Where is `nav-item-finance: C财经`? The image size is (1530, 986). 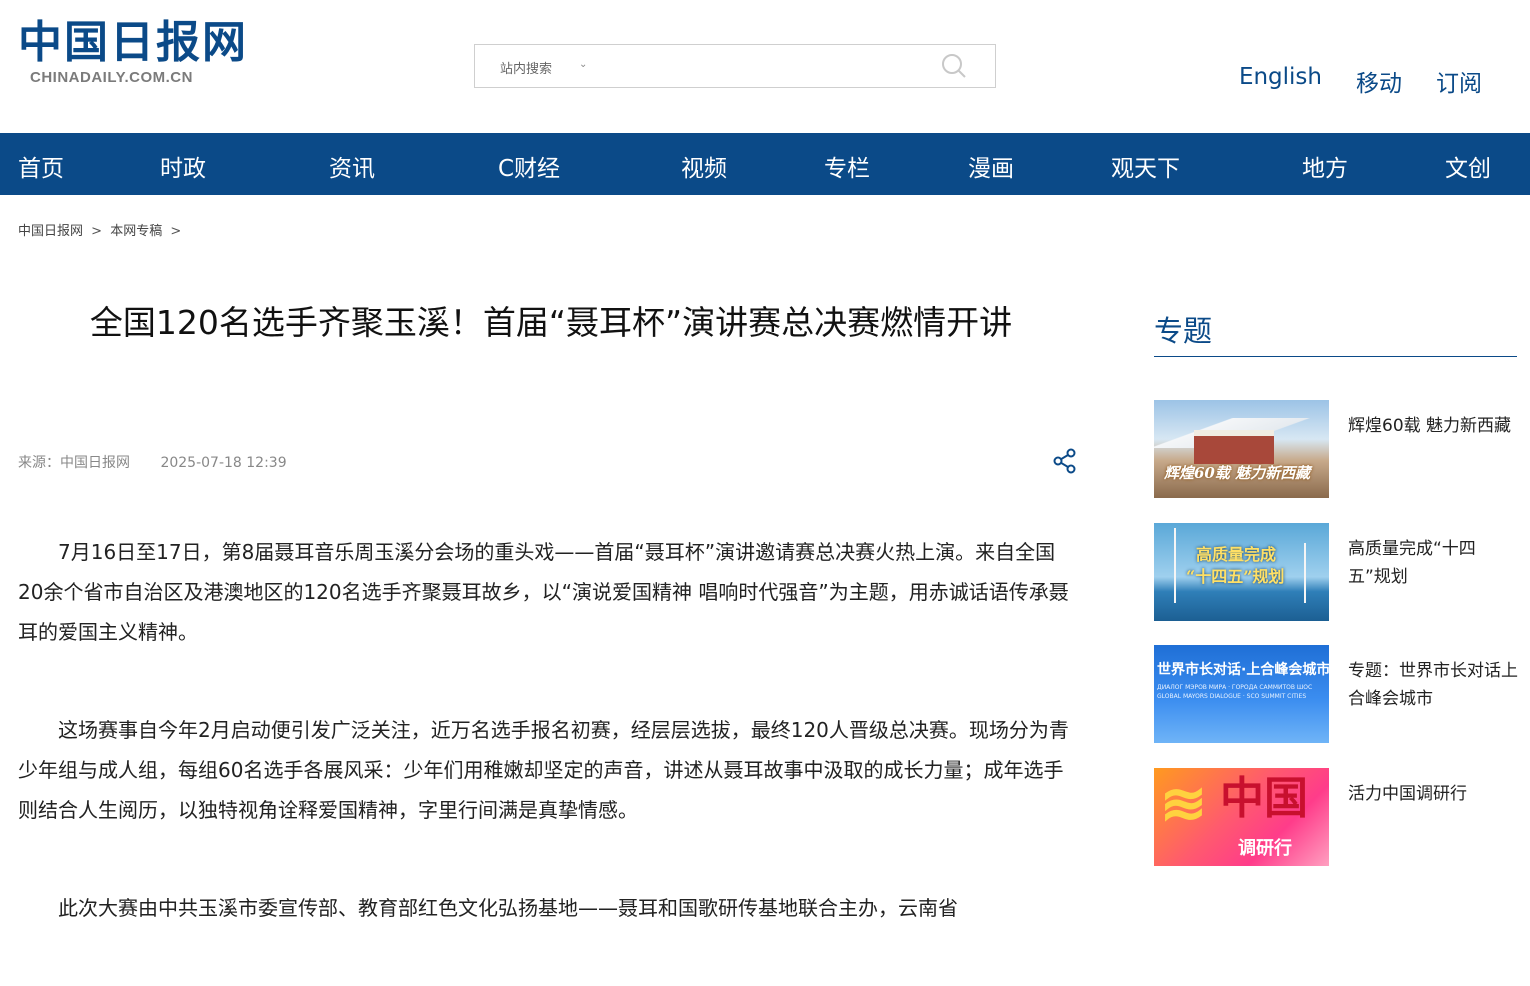
nav-item-finance: C财经 is located at coordinates (529, 166).